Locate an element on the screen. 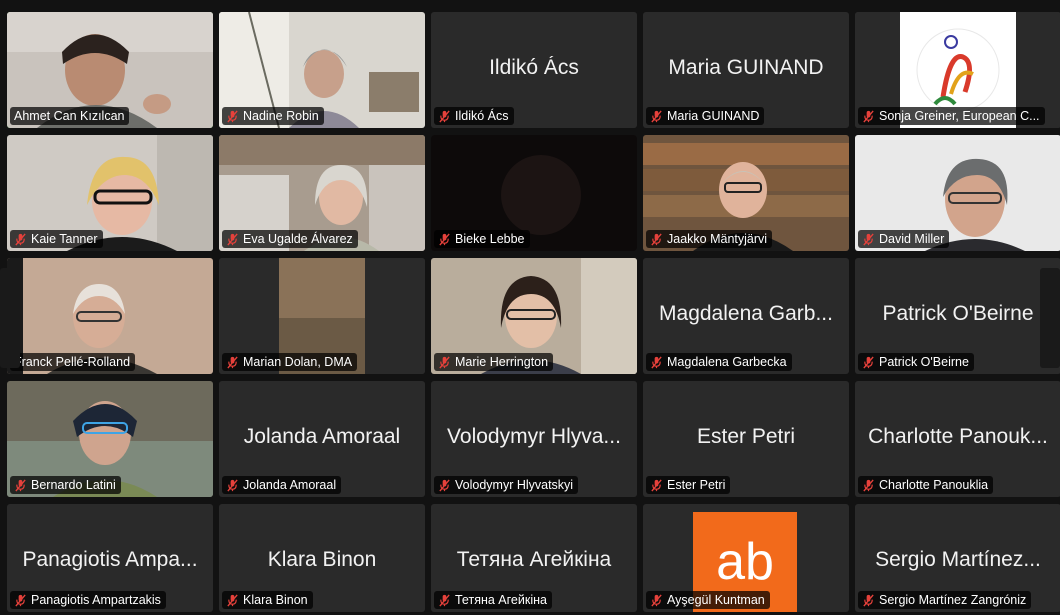 This screenshot has height=615, width=1060. participant-tile: Ester Petri Ester Petri is located at coordinates (746, 439).